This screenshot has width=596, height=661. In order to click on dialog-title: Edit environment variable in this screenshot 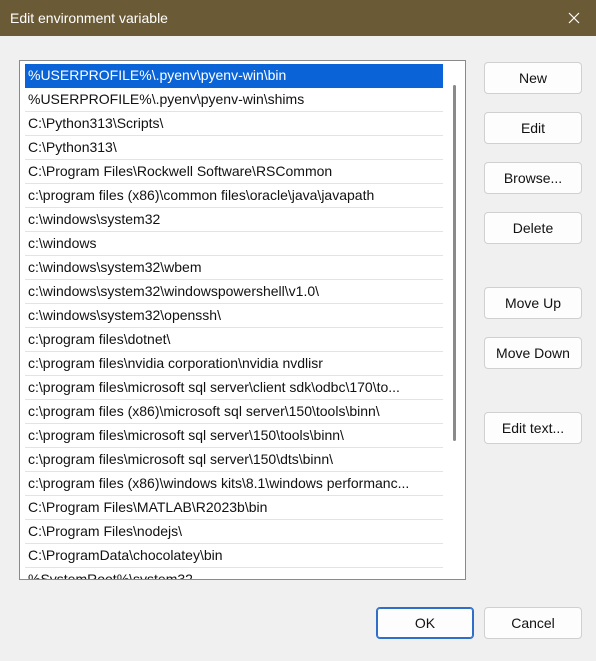, I will do `click(89, 18)`.